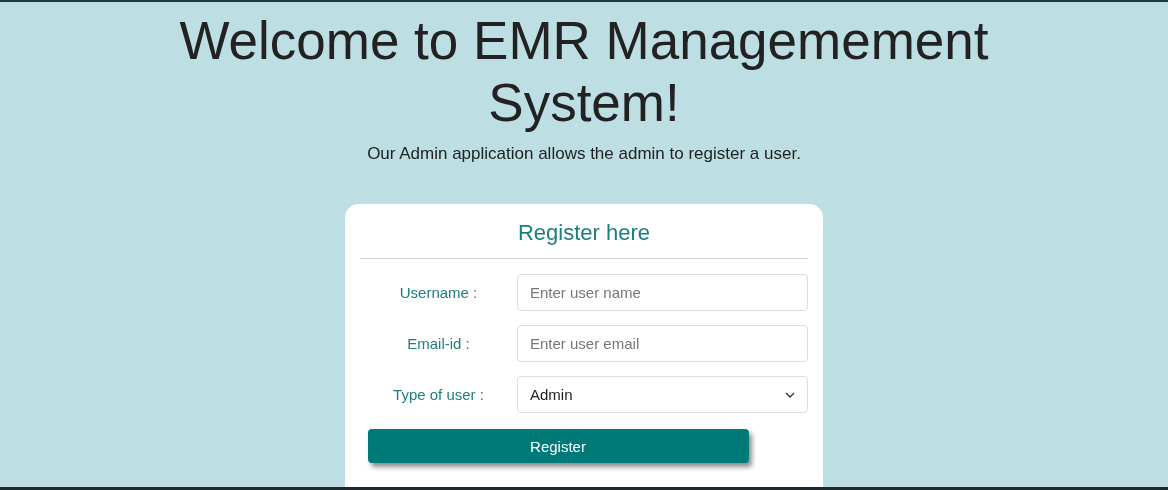 This screenshot has height=490, width=1168. What do you see at coordinates (790, 394) in the screenshot?
I see `chevron-down-icon` at bounding box center [790, 394].